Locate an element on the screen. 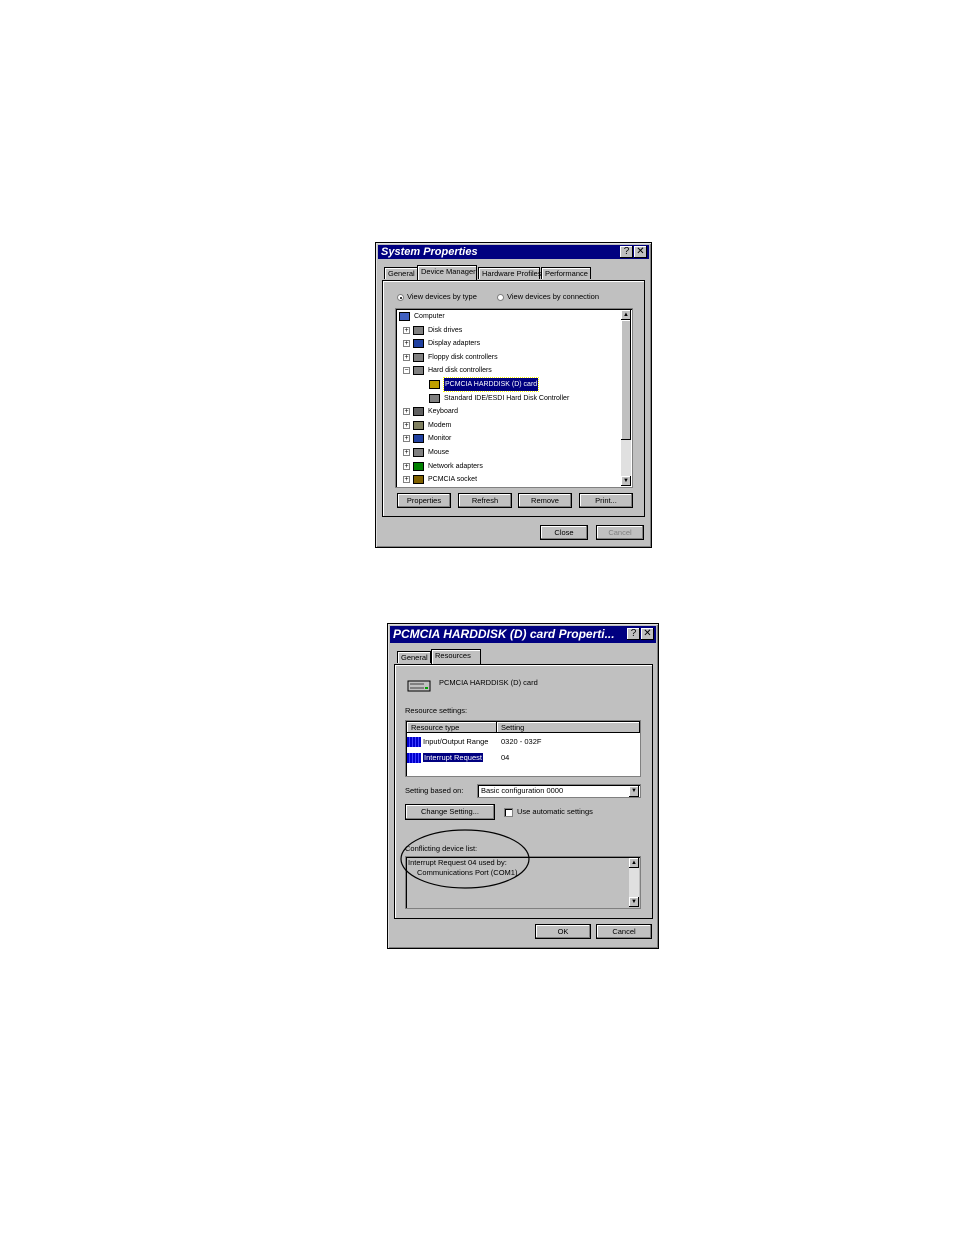  setting-based-label: Setting based on: is located at coordinates (434, 790).